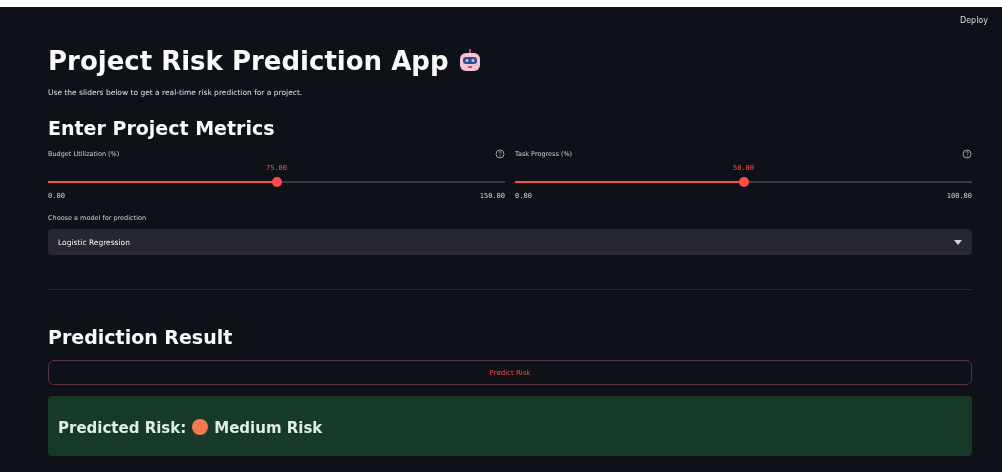 The height and width of the screenshot is (472, 1002). Describe the element at coordinates (122, 428) in the screenshot. I see `result-label: Predicted Risk:` at that location.